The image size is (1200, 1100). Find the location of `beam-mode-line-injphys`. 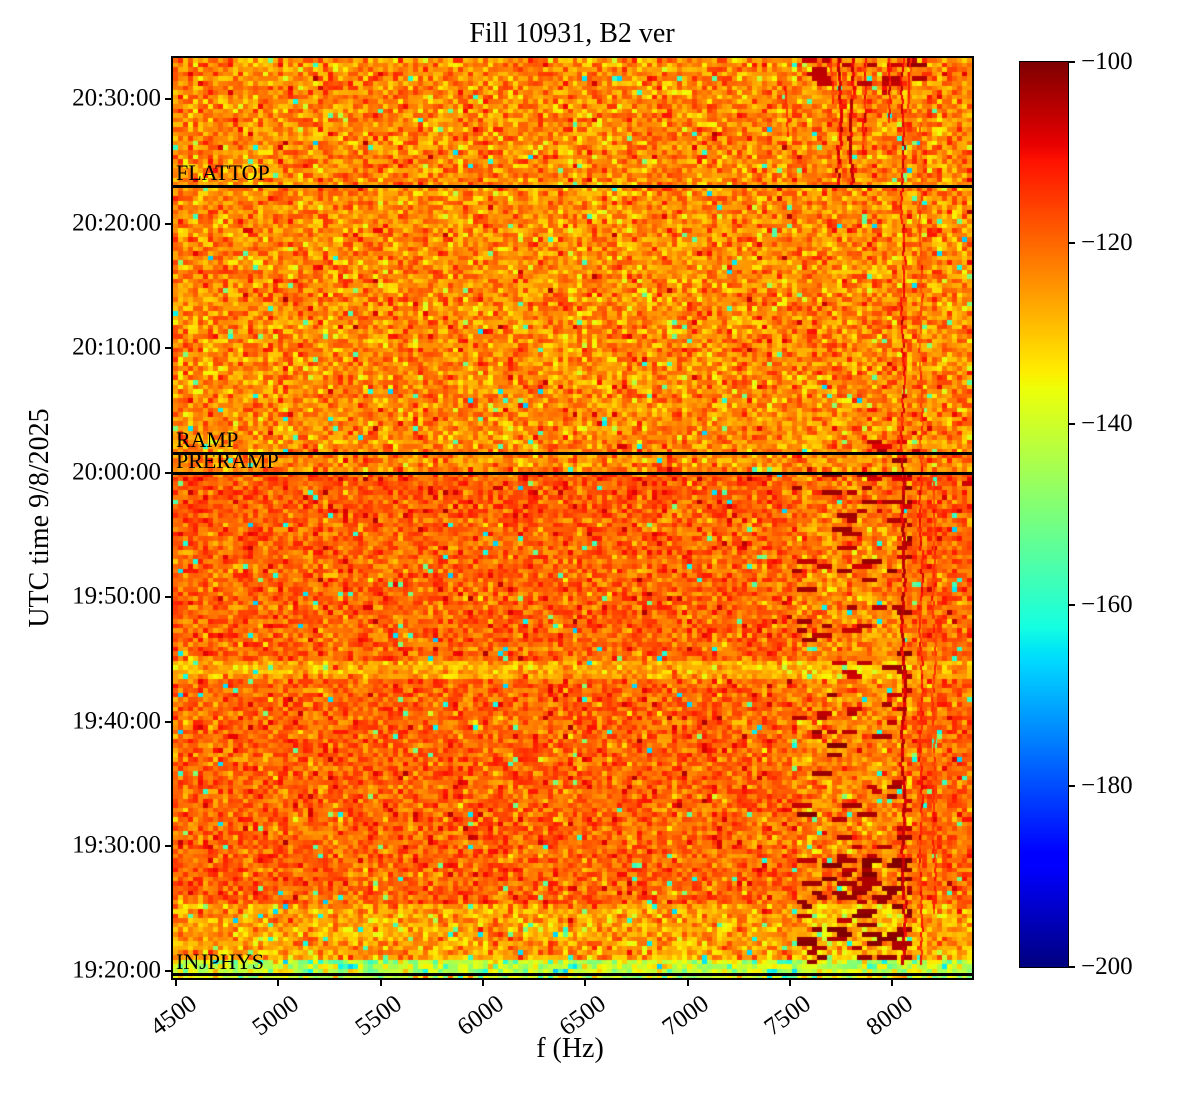

beam-mode-line-injphys is located at coordinates (572, 975).